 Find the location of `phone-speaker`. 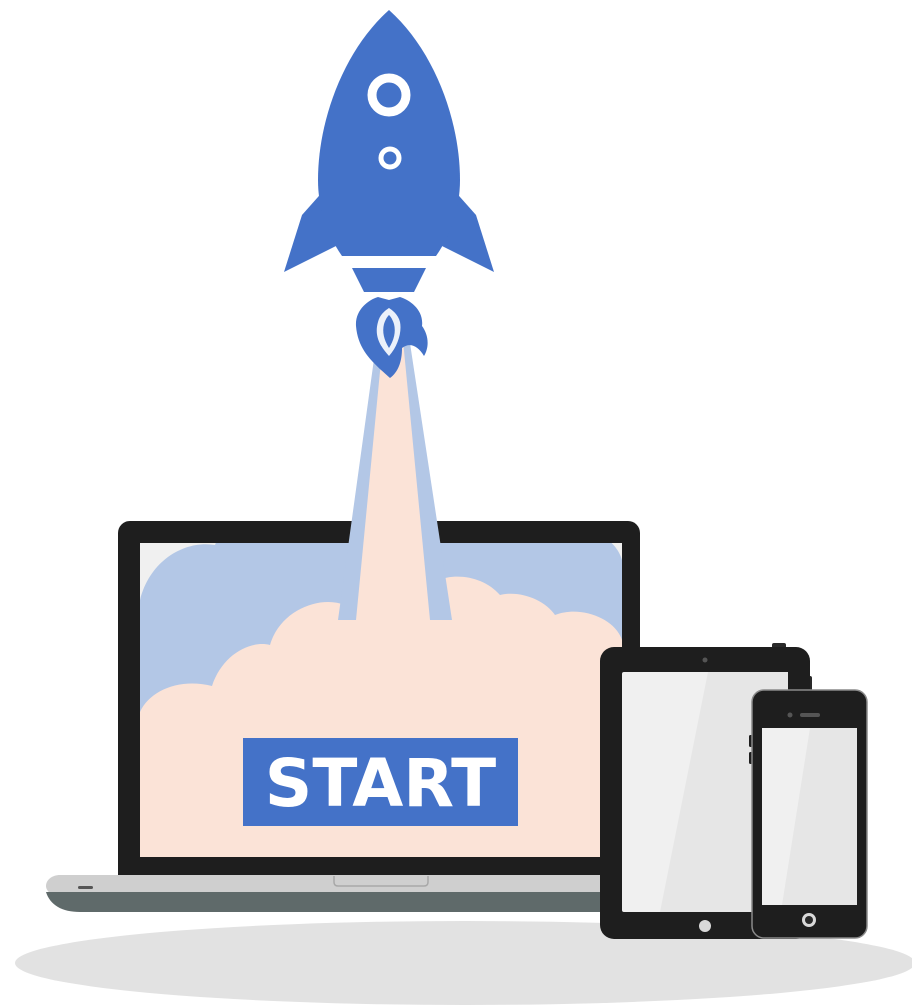

phone-speaker is located at coordinates (810, 715).